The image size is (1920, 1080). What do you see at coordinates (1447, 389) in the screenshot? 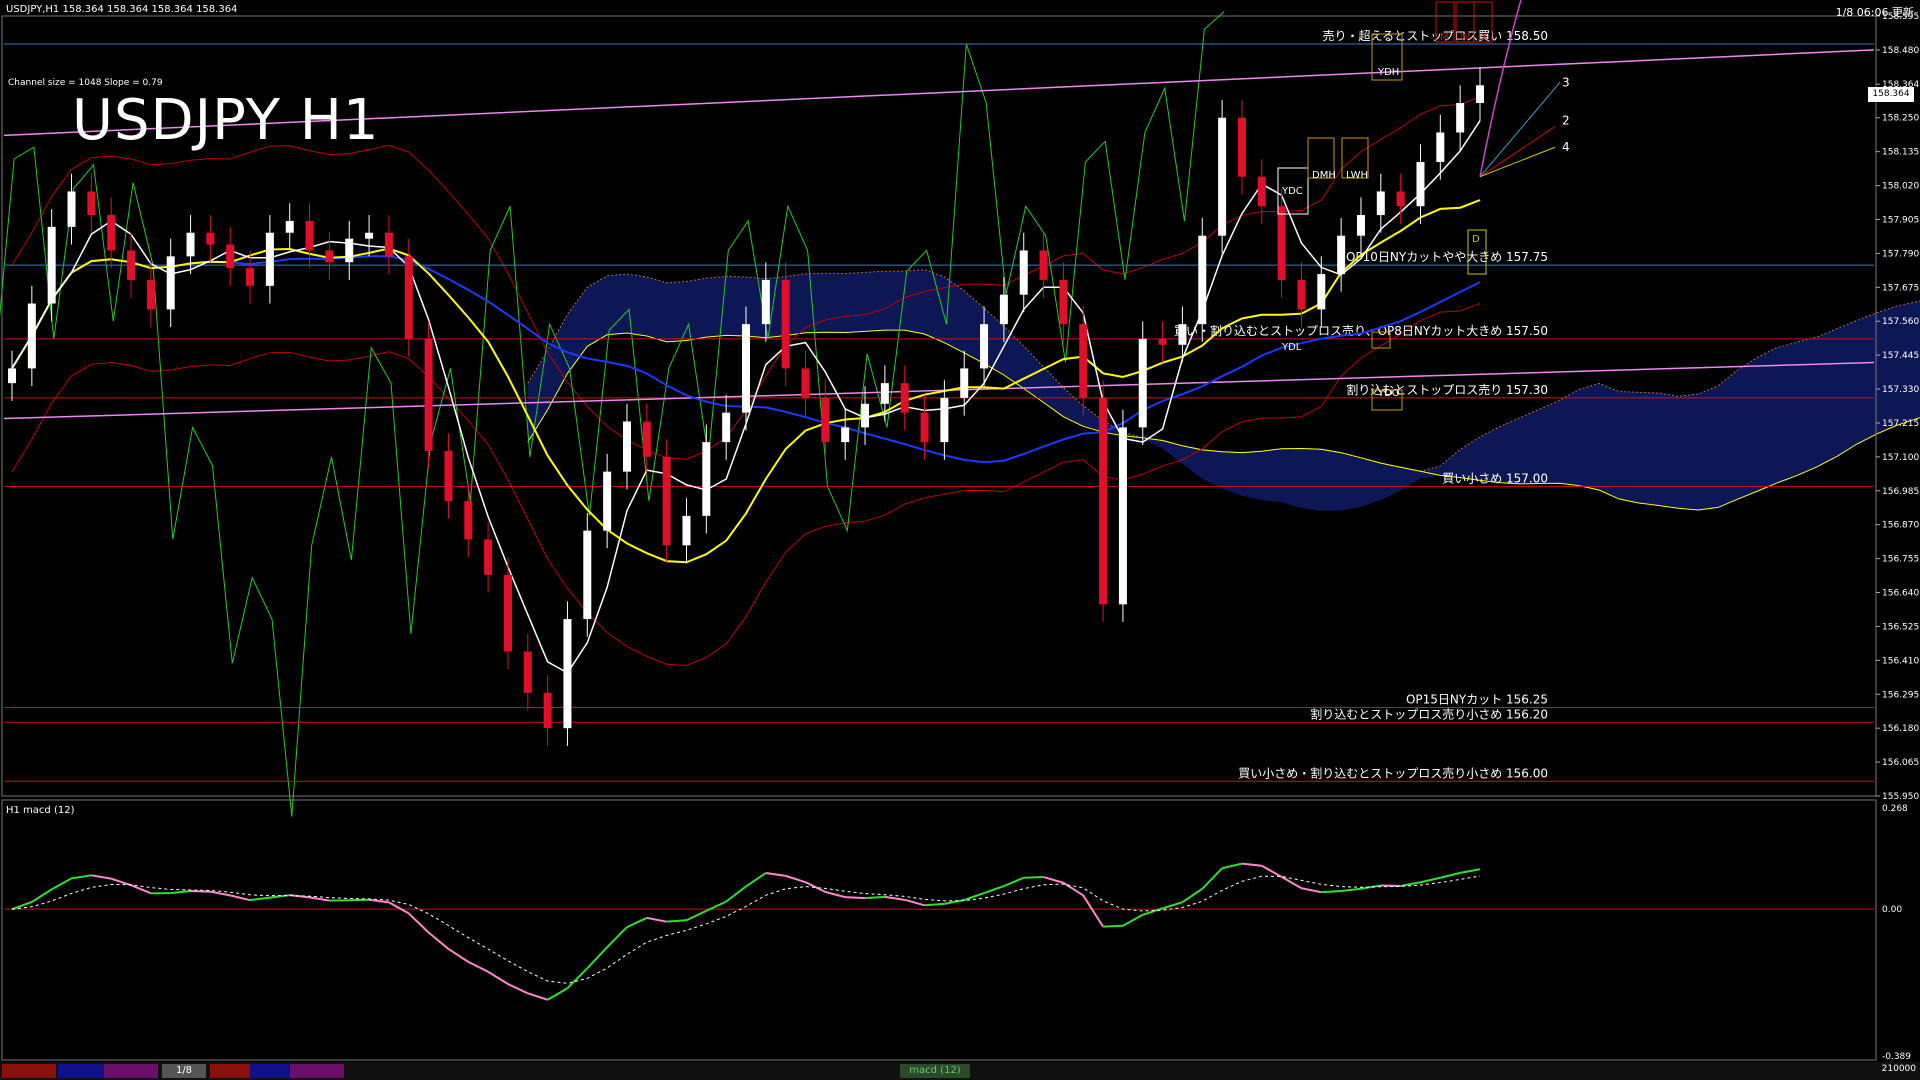
I see `level-label: 割り込むとストップロス売り 157.30` at bounding box center [1447, 389].